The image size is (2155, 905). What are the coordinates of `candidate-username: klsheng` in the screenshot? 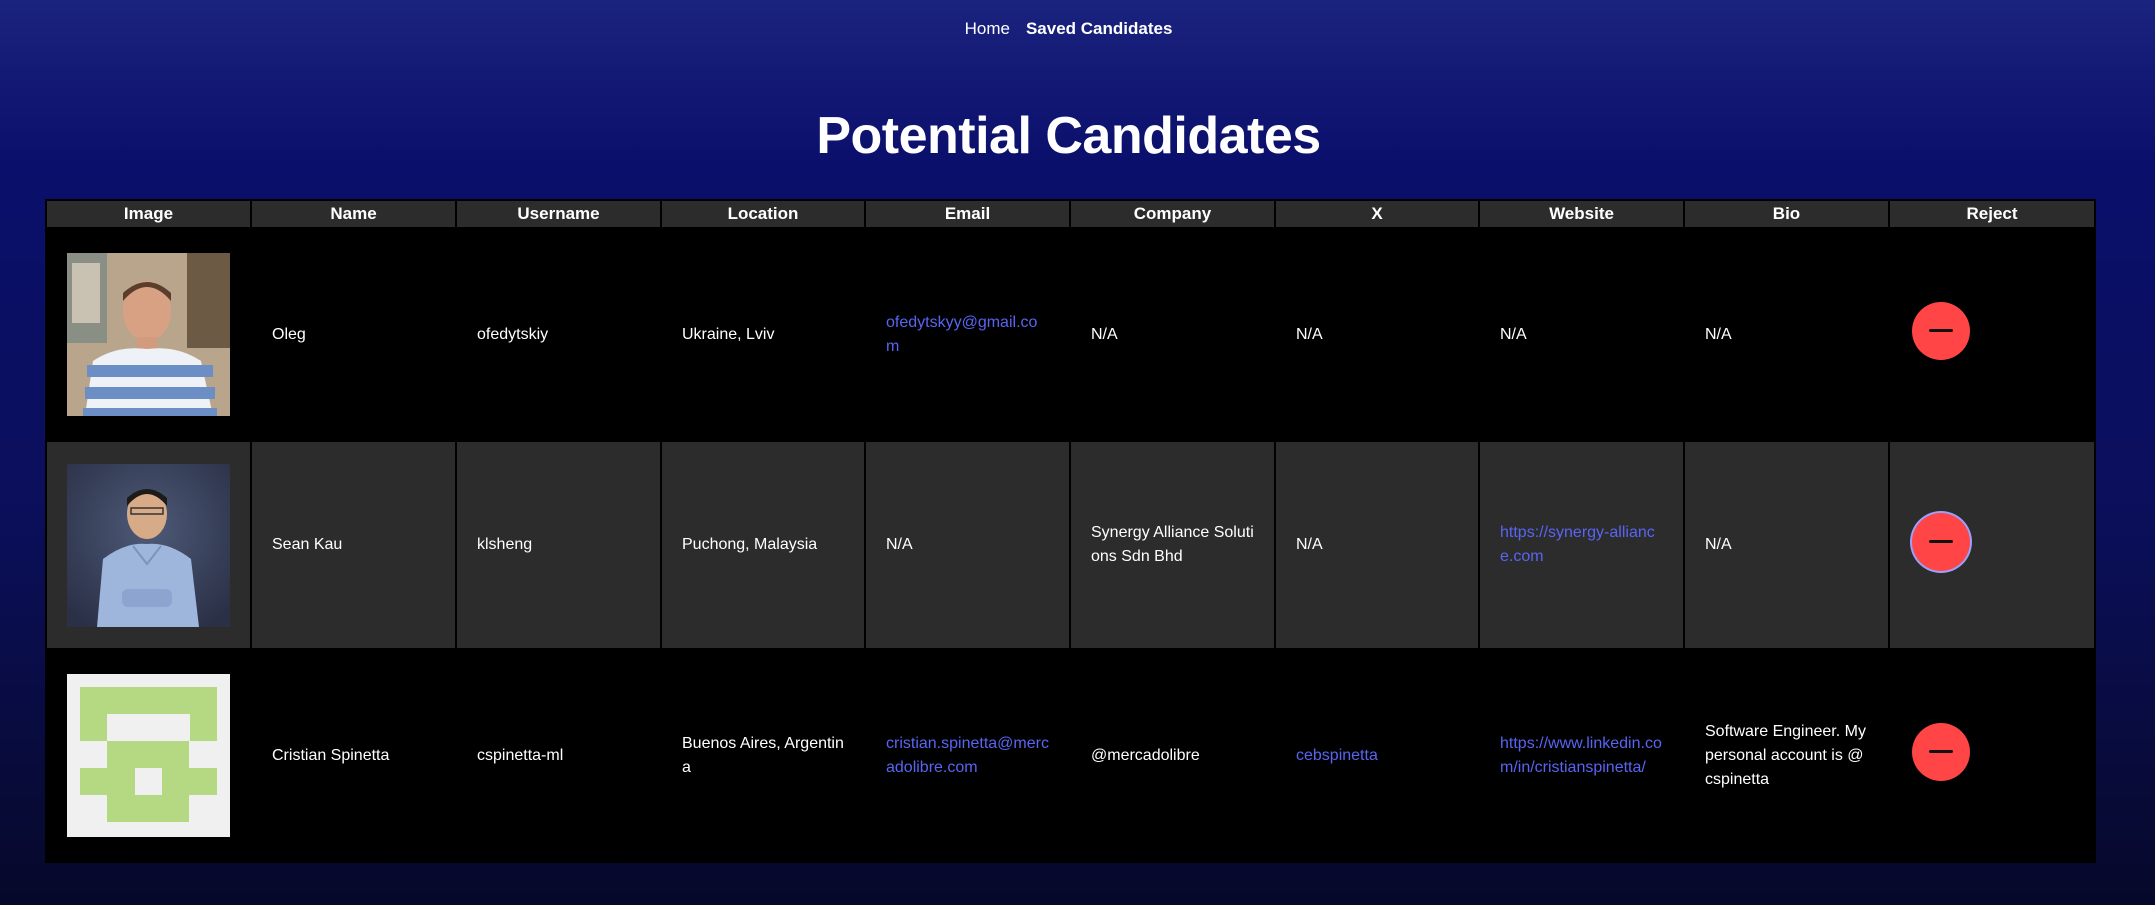 It's located at (558, 545).